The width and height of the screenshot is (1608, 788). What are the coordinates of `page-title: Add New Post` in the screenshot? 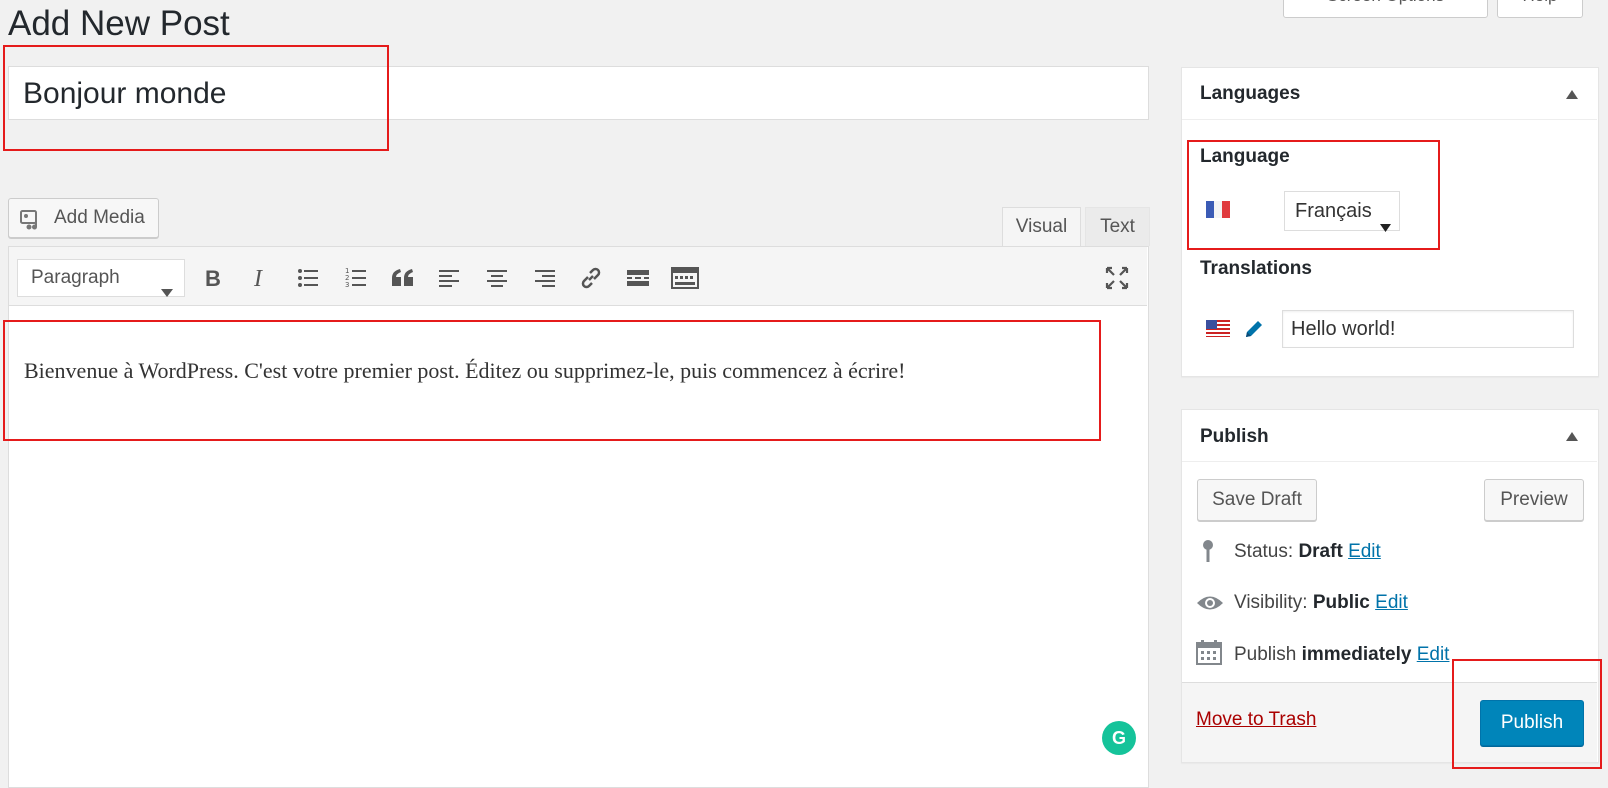 It's located at (119, 23).